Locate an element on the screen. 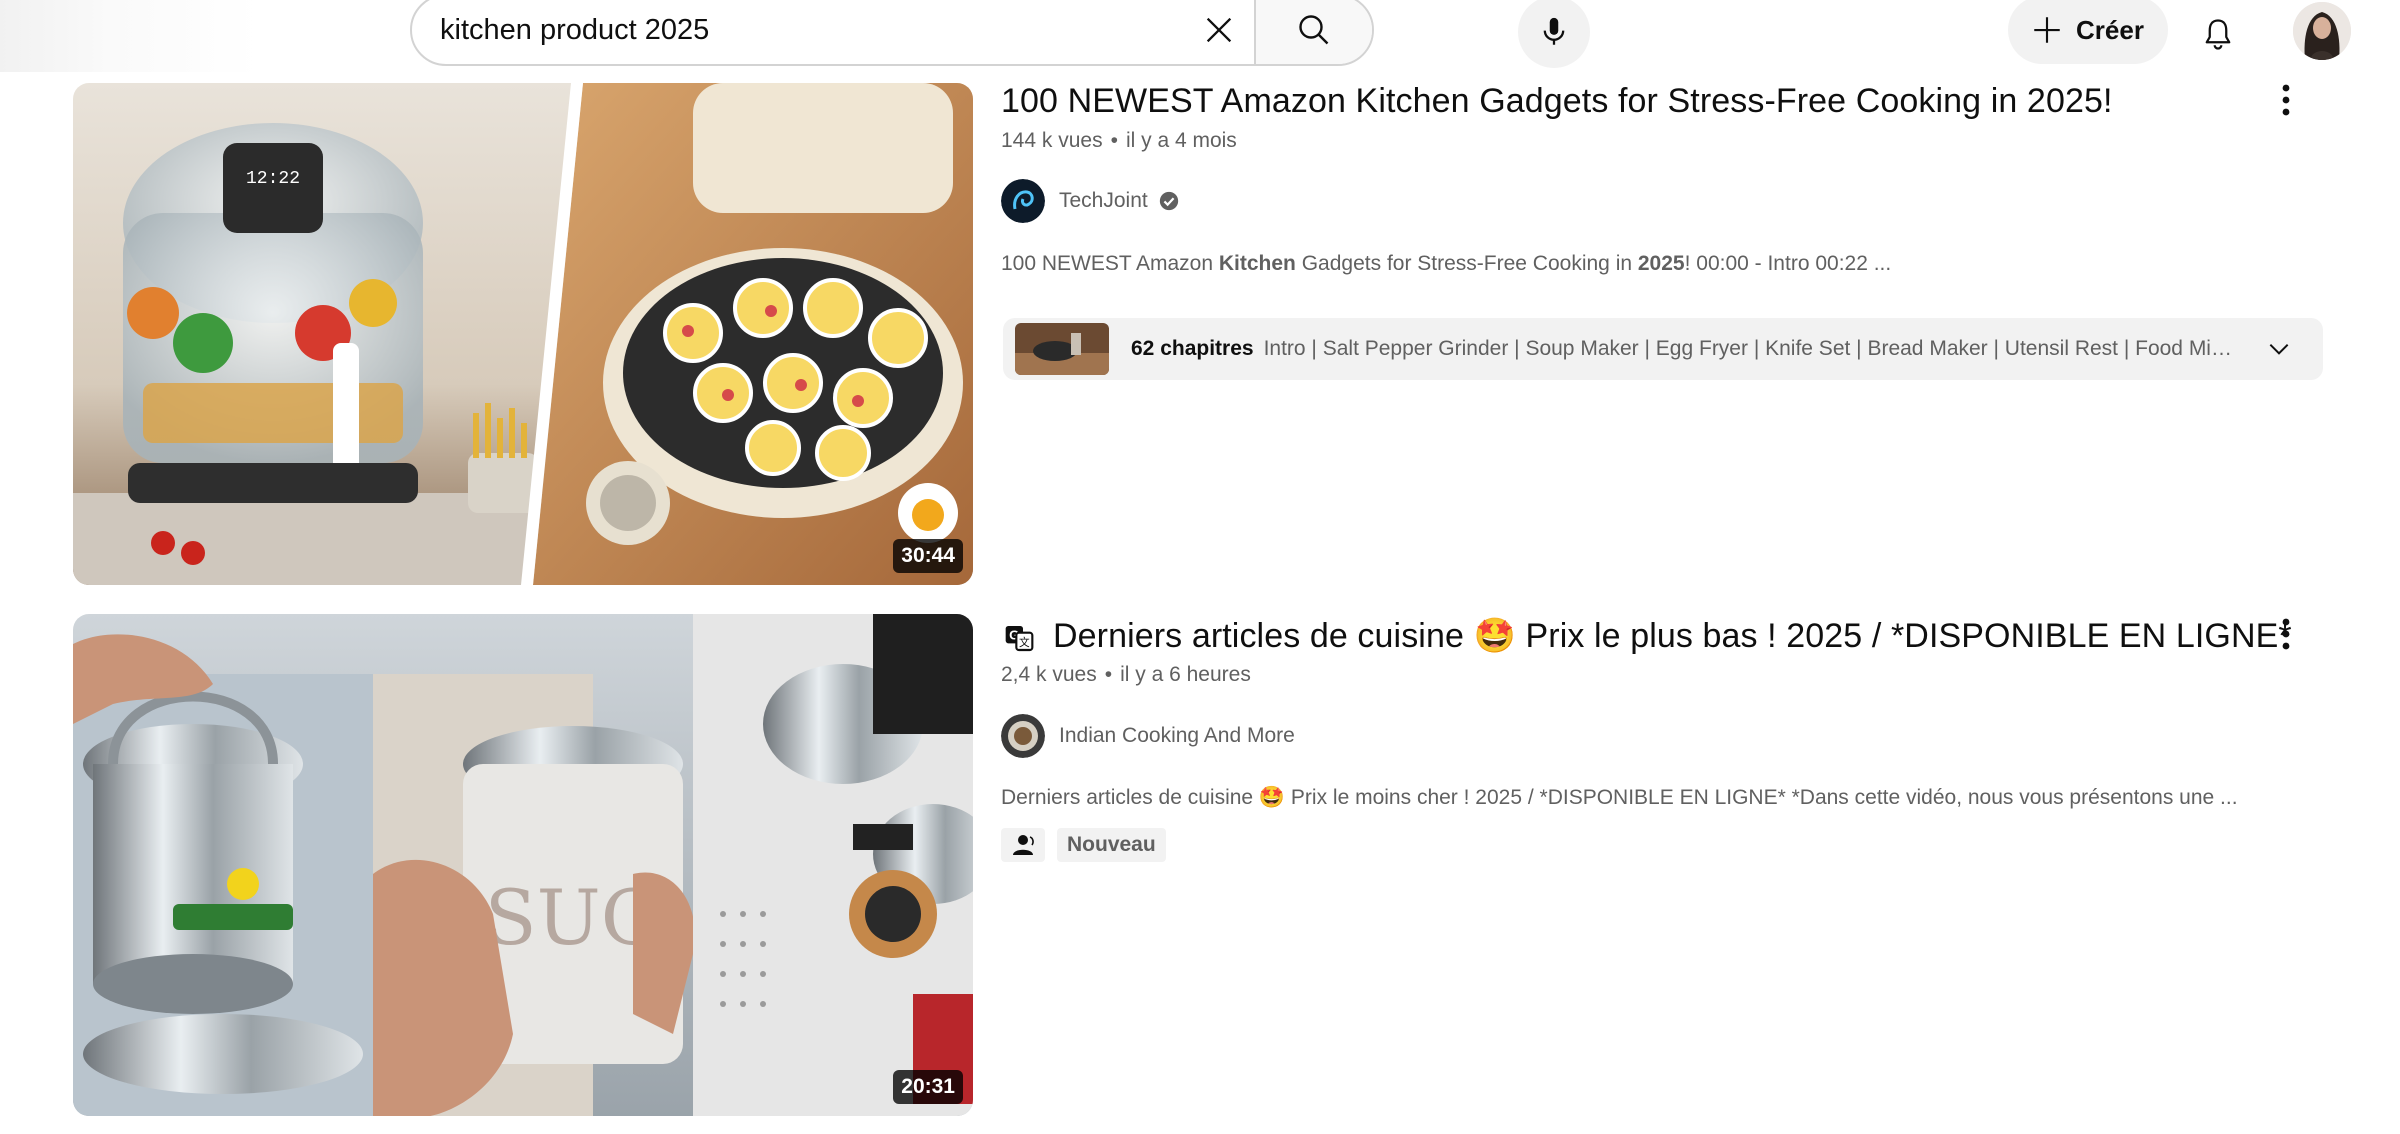 Image resolution: width=2400 pixels, height=1134 pixels. voice-search-button is located at coordinates (1554, 34).